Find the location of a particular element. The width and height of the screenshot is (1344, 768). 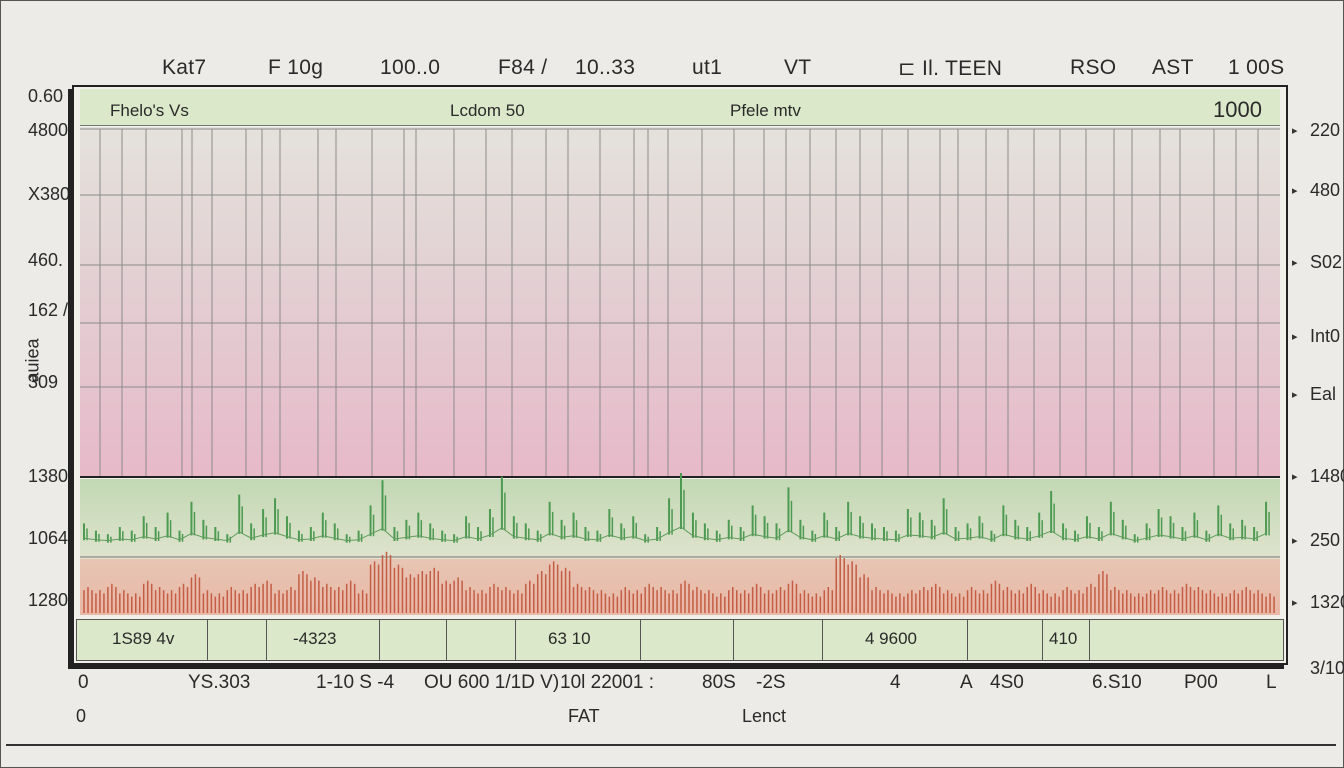

bottom-cell: 1S89 4v is located at coordinates (142, 640).